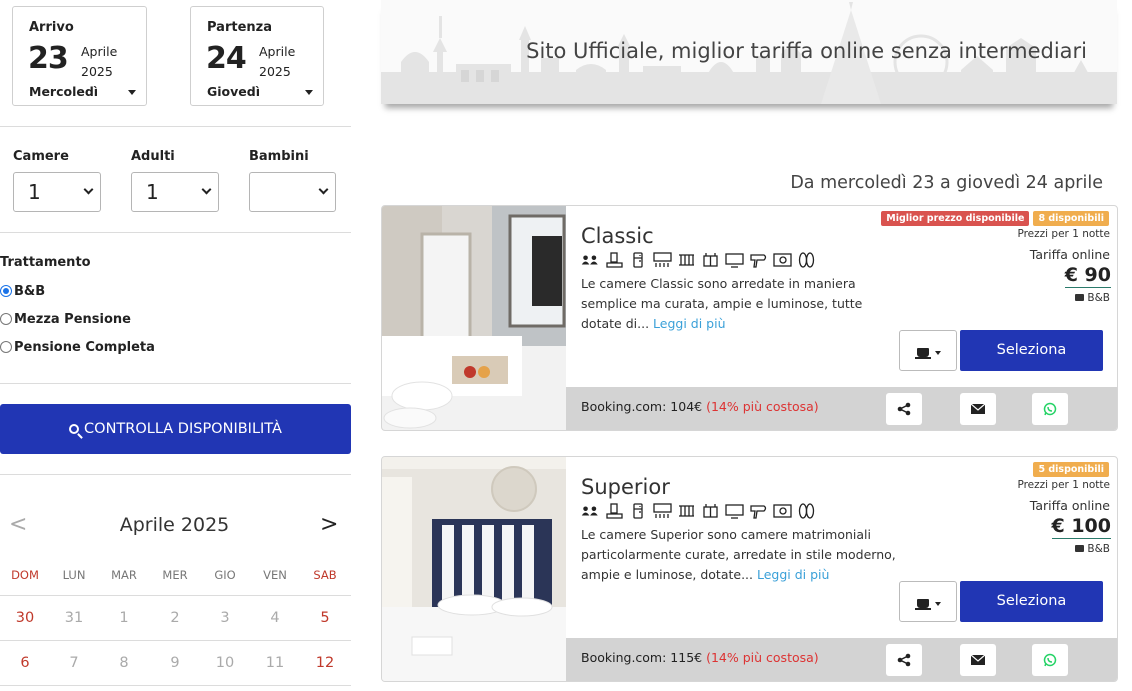 This screenshot has height=691, width=1132. What do you see at coordinates (1069, 254) in the screenshot?
I see `tariff-label: Tariffa online` at bounding box center [1069, 254].